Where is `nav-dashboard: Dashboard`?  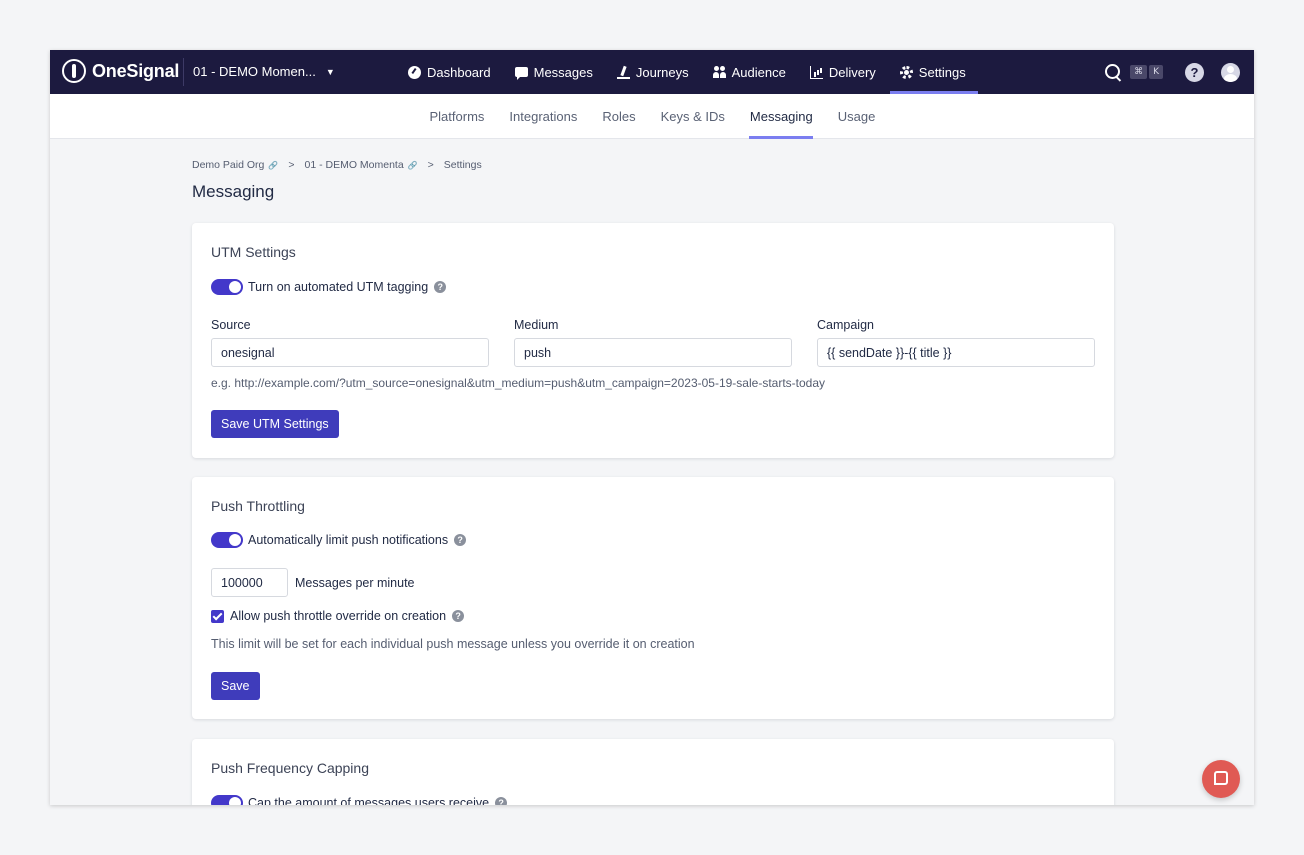 nav-dashboard: Dashboard is located at coordinates (449, 72).